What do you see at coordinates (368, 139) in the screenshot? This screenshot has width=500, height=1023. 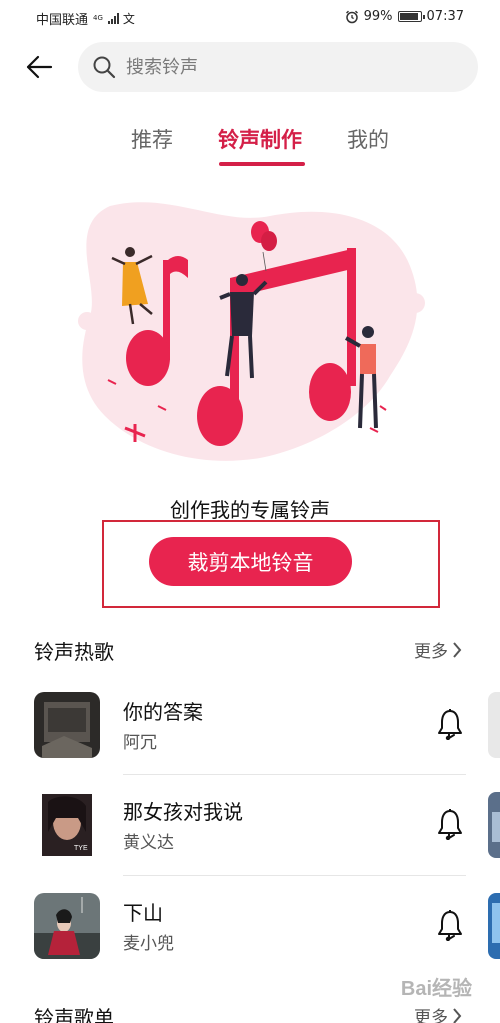 I see `tab-mine: 我的` at bounding box center [368, 139].